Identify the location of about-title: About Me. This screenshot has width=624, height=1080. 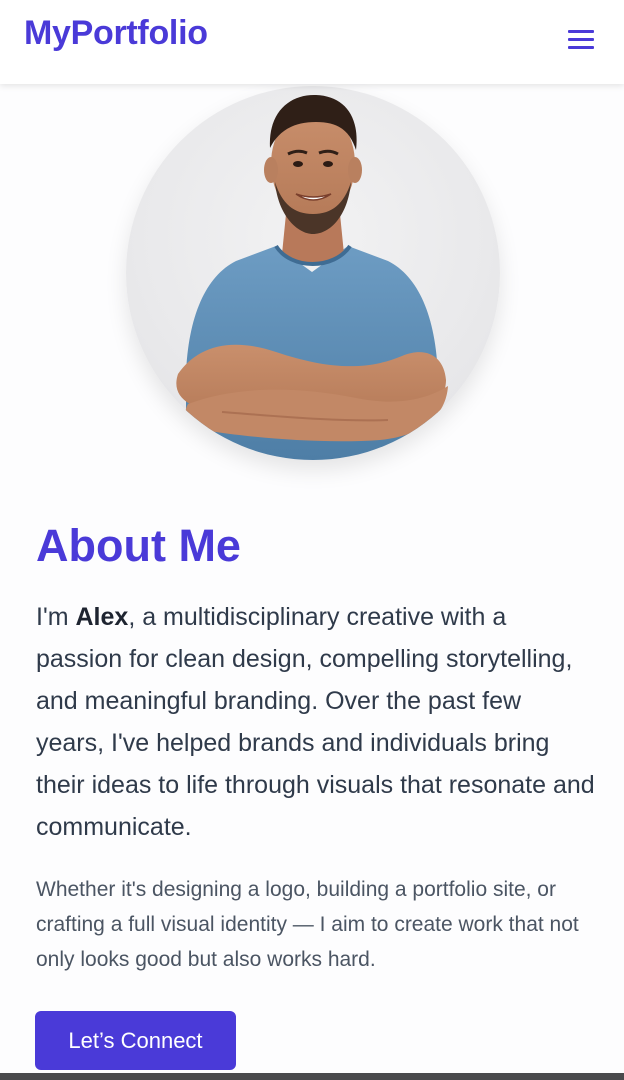
(138, 545).